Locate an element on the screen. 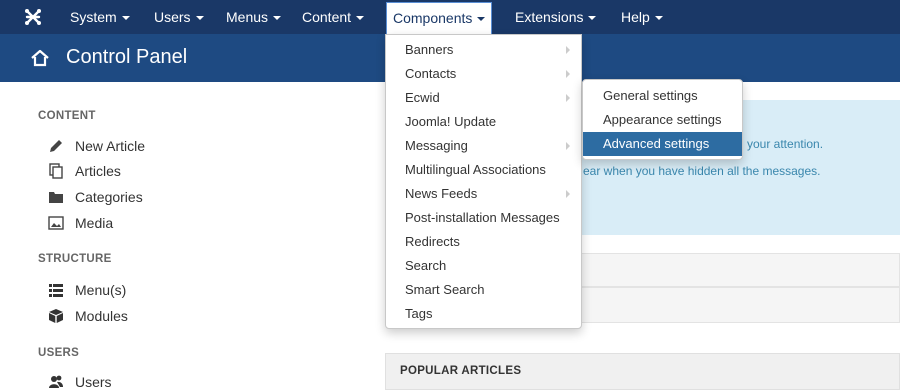 This screenshot has height=390, width=900. sidebar-item-menus: Menu(s) is located at coordinates (87, 290).